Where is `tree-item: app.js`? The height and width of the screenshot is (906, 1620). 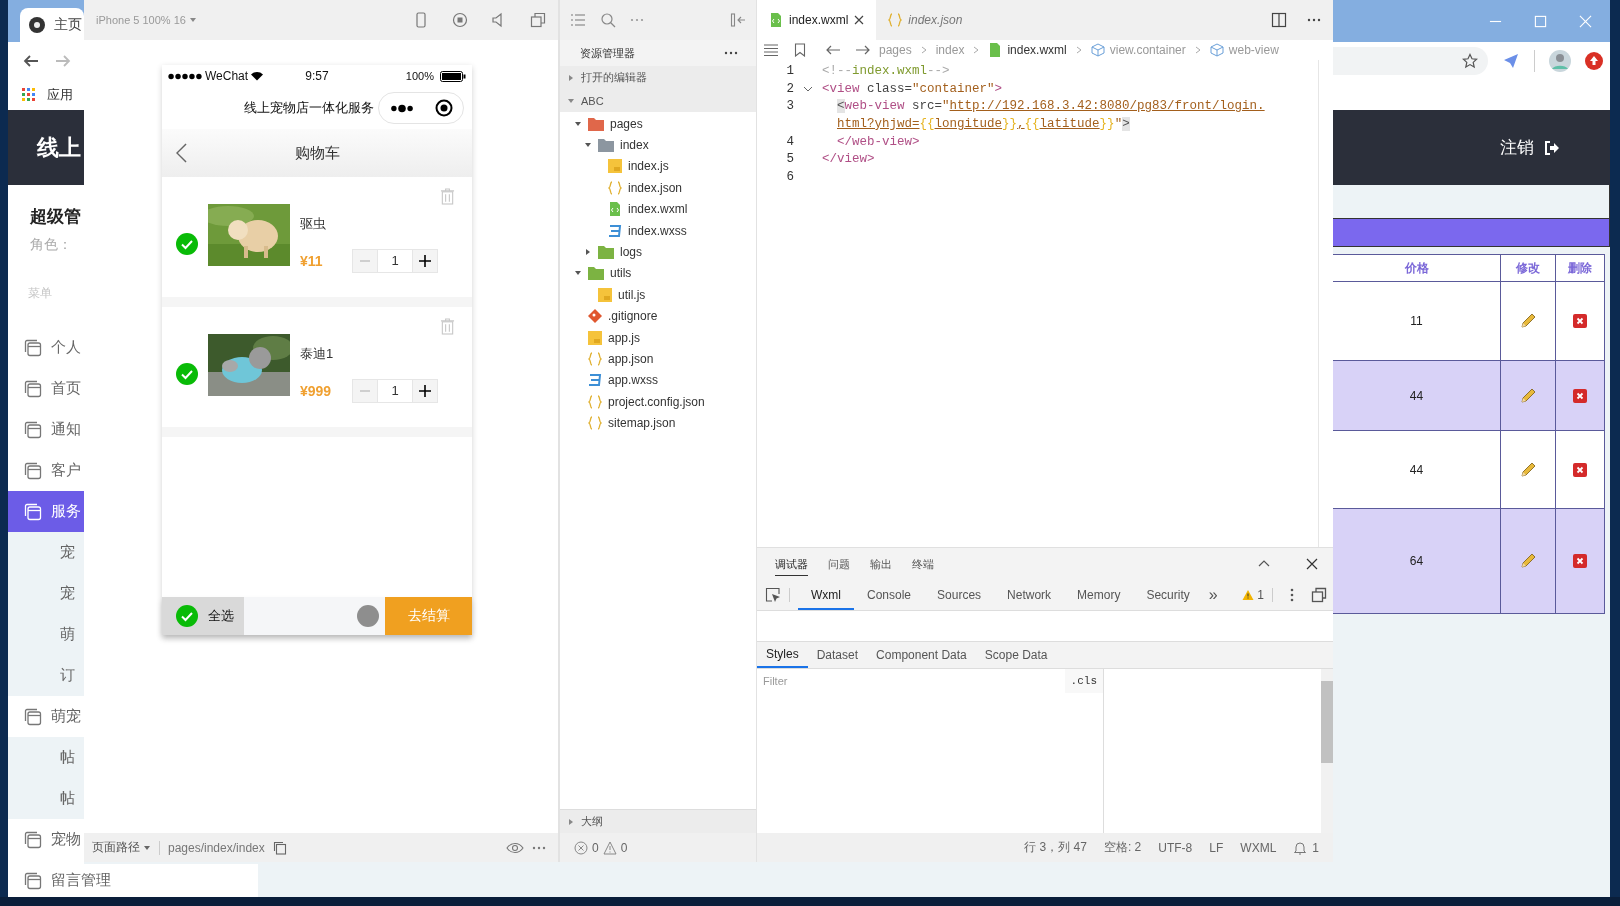 tree-item: app.js is located at coordinates (658, 337).